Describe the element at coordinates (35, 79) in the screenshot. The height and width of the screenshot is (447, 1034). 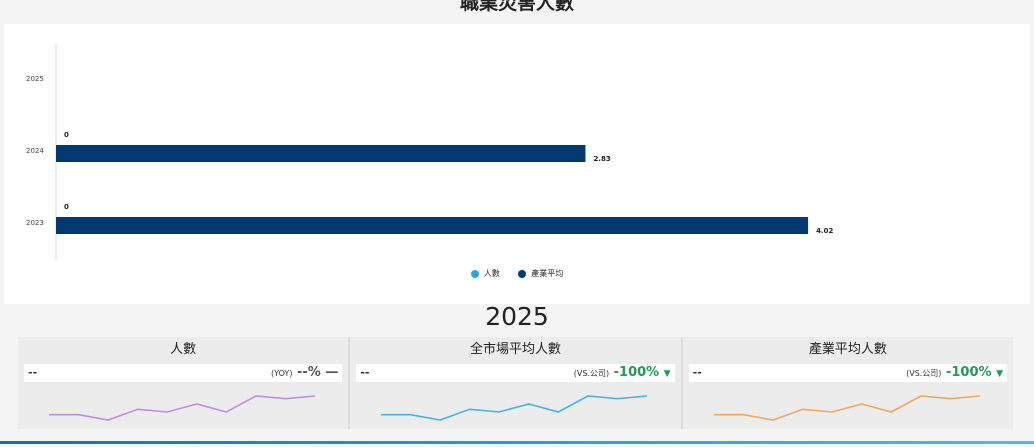
I see `y-tick-label: 2025` at that location.